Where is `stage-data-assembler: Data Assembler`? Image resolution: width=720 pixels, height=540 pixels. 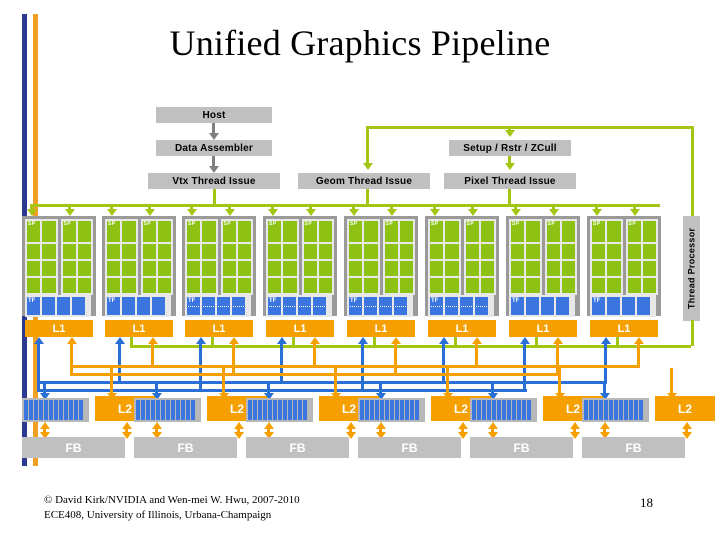 stage-data-assembler: Data Assembler is located at coordinates (214, 148).